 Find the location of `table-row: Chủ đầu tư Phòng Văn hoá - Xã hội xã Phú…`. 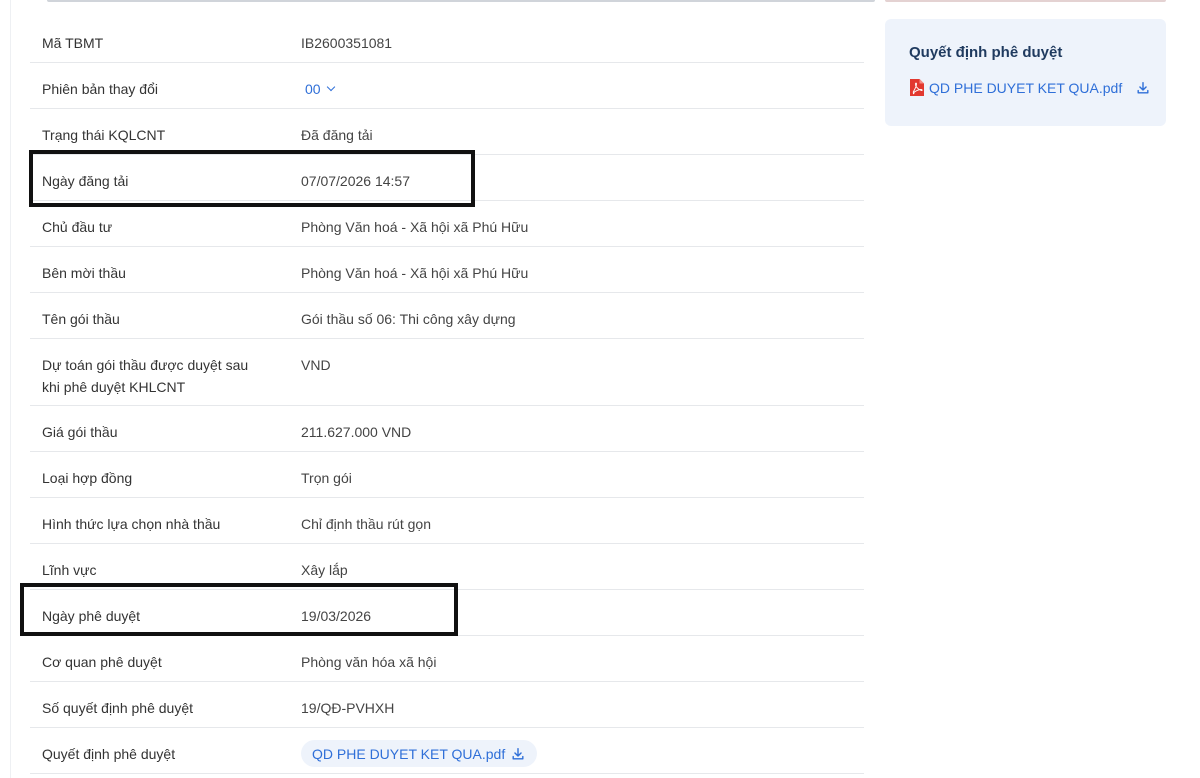

table-row: Chủ đầu tư Phòng Văn hoá - Xã hội xã Phú… is located at coordinates (447, 224).